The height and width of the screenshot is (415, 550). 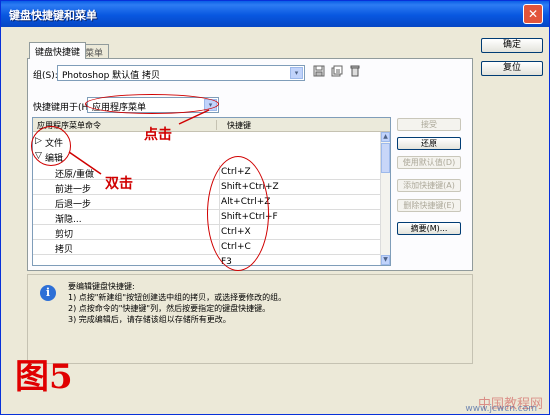 What do you see at coordinates (207, 247) in the screenshot?
I see `table-row: 拷贝 Ctrl+C` at bounding box center [207, 247].